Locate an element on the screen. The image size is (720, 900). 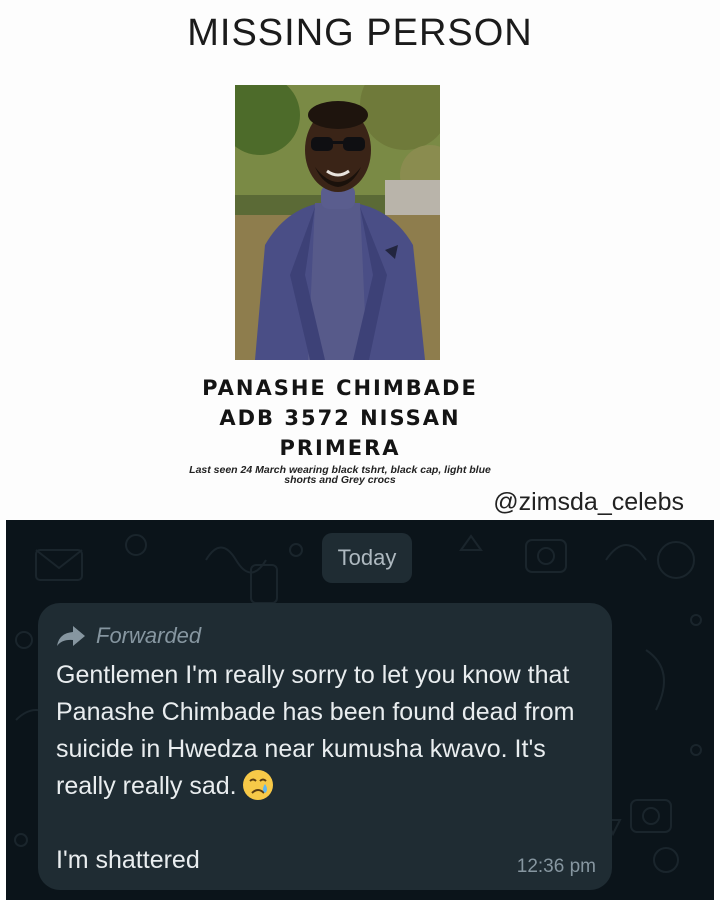
last-seen-line-2: shorts and Grey crocs is located at coordinates (340, 480).